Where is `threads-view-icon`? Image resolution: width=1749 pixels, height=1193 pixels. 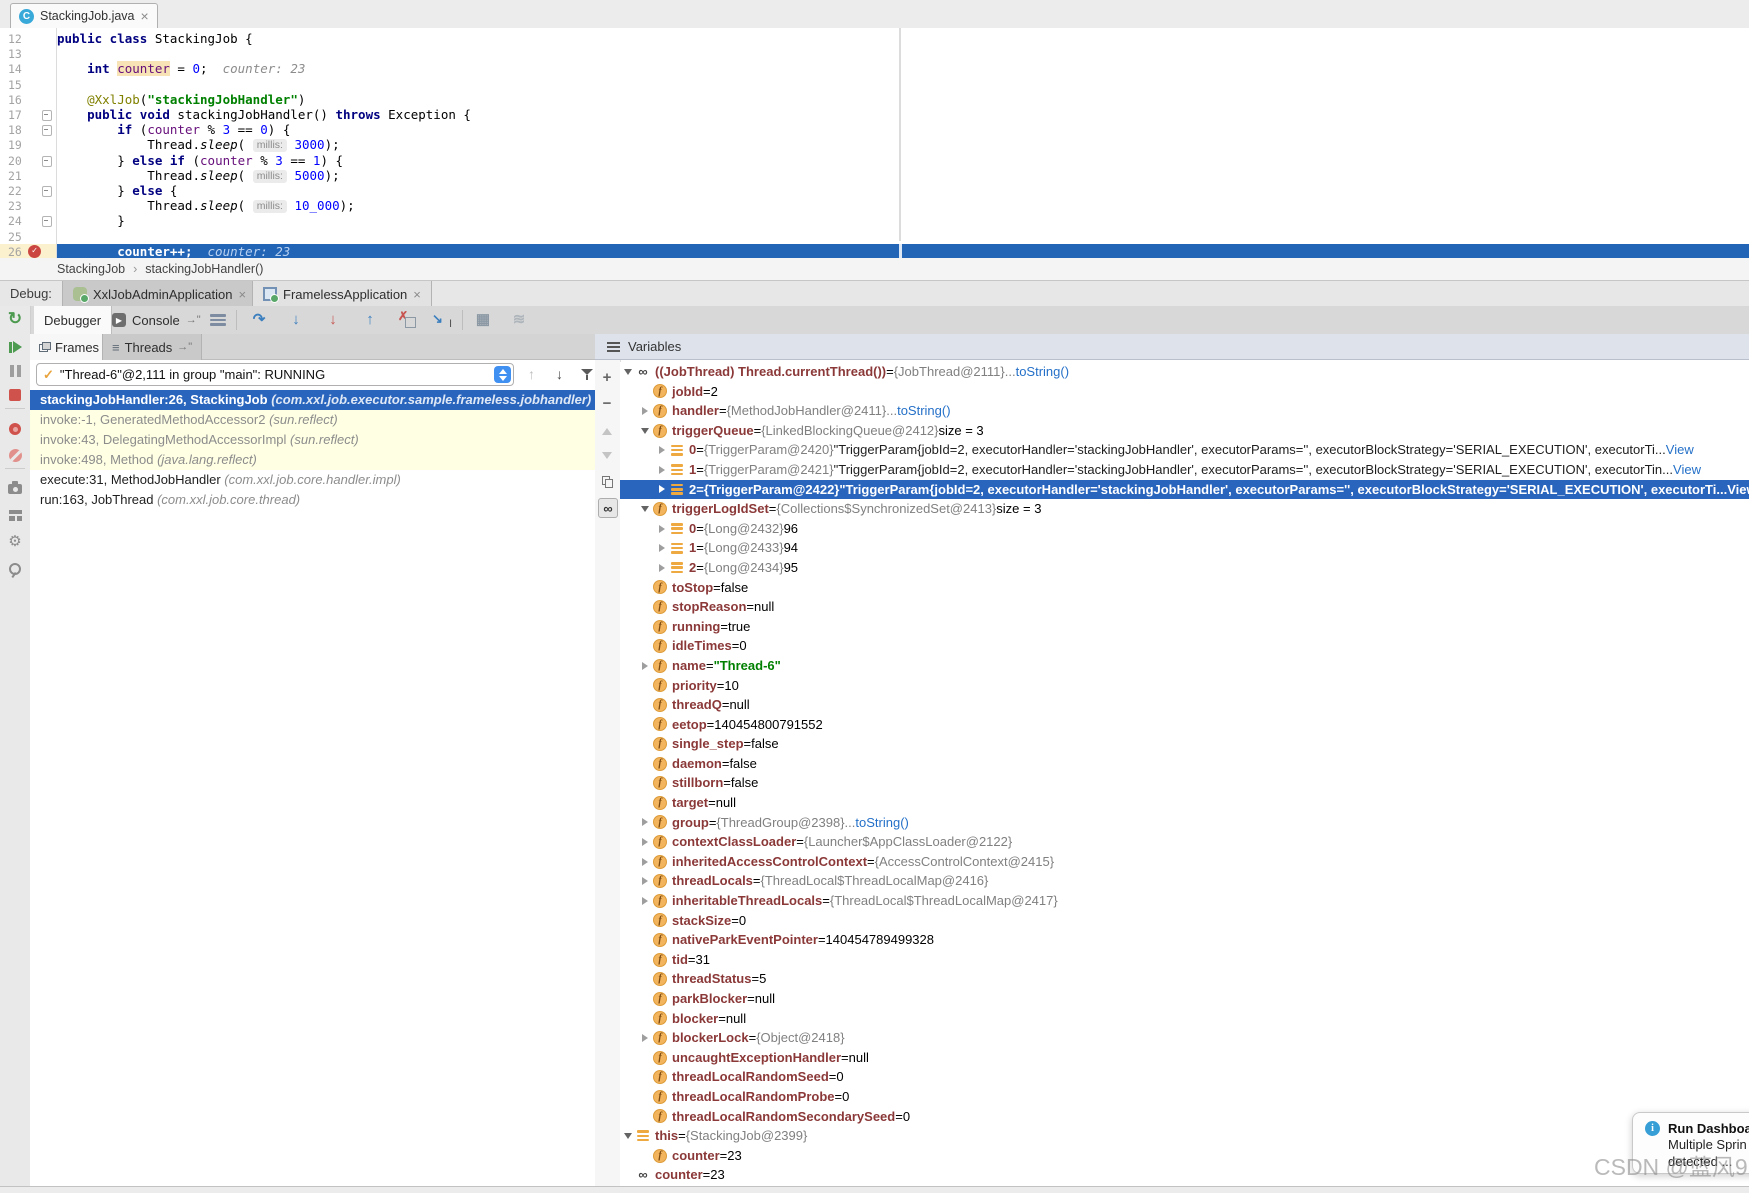
threads-view-icon is located at coordinates (218, 320).